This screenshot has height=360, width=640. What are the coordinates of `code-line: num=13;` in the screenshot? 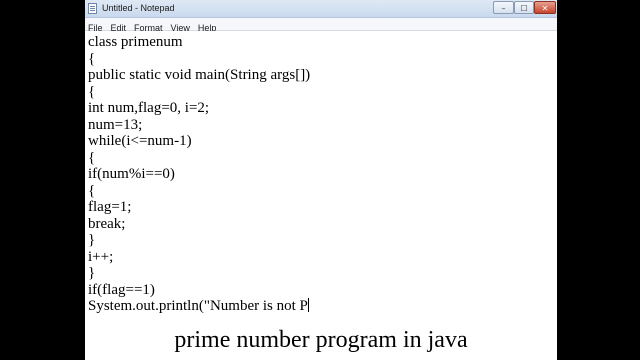 It's located at (115, 125).